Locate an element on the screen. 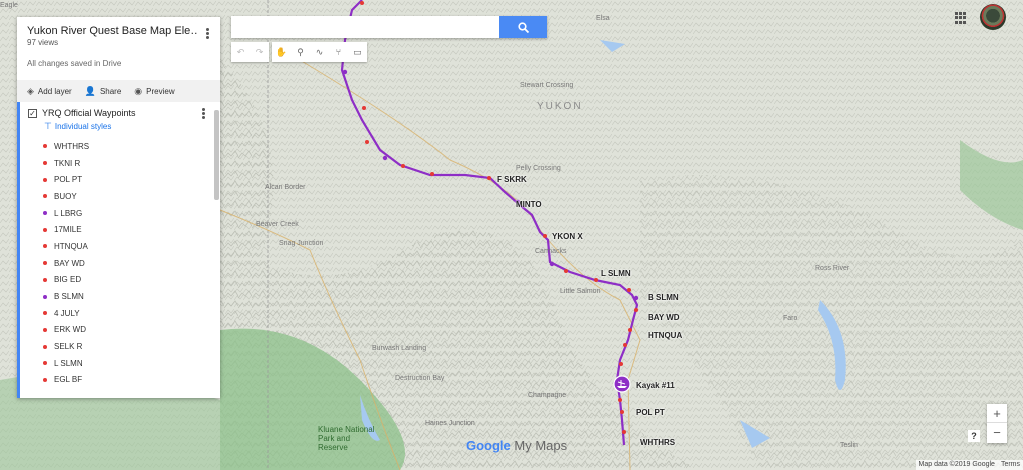 The height and width of the screenshot is (470, 1023). draw-line-button: ∿ is located at coordinates (319, 52).